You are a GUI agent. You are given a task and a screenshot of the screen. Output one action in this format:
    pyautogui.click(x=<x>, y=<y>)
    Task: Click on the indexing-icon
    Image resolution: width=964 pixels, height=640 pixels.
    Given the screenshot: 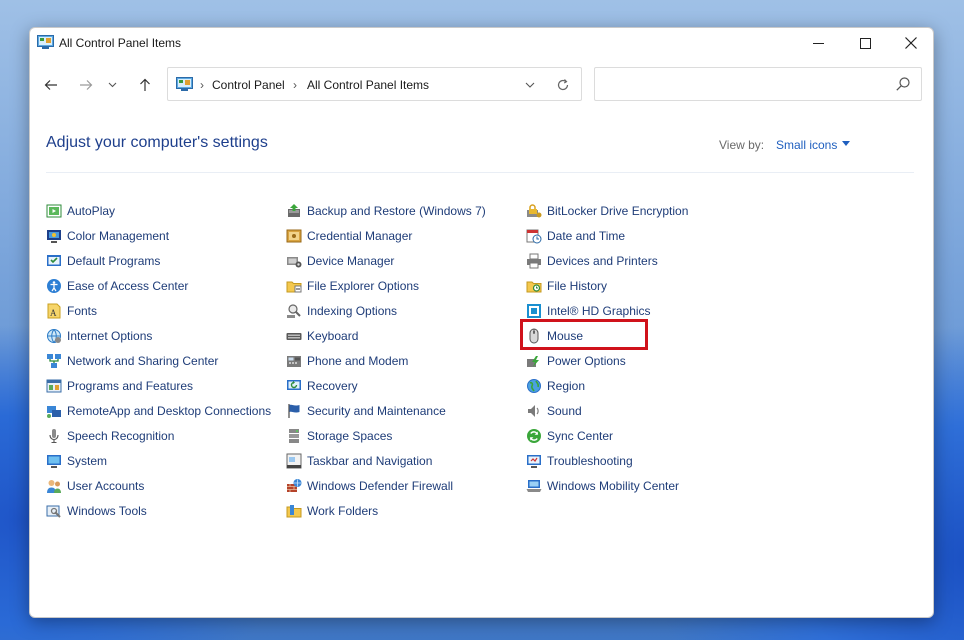 What is the action you would take?
    pyautogui.click(x=294, y=310)
    